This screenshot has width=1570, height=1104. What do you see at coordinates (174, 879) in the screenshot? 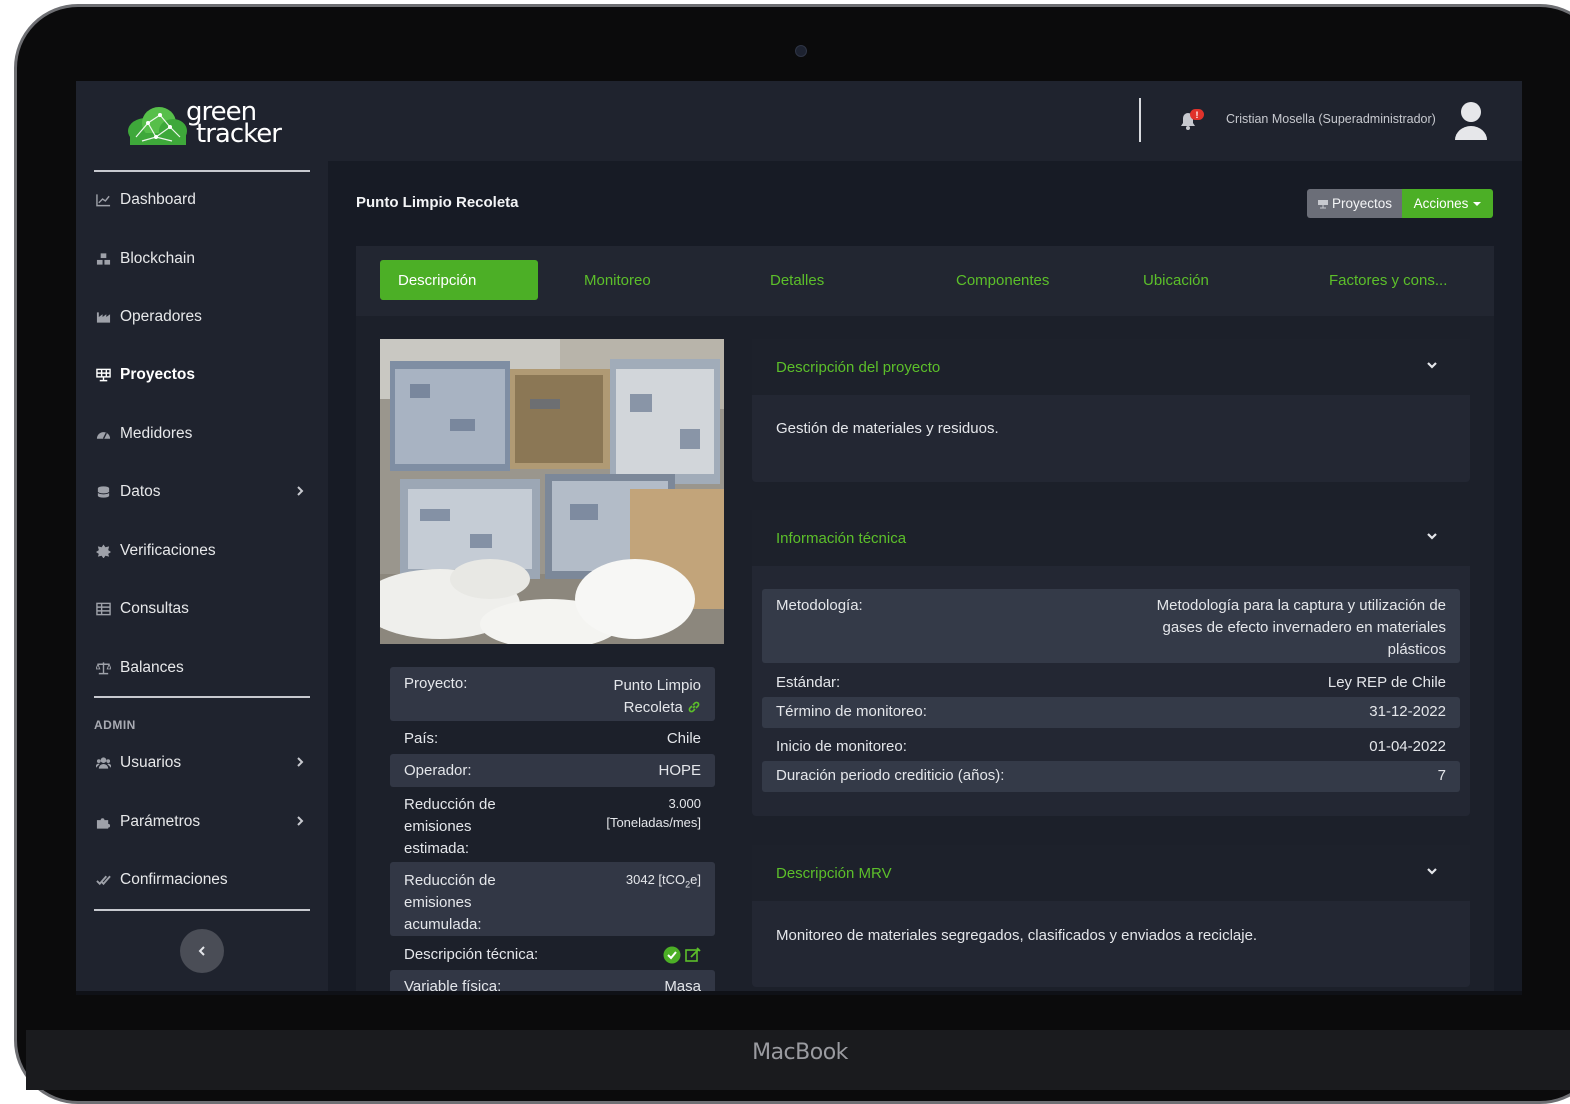
I see `sidebar-item-label: Confirmaciones` at bounding box center [174, 879].